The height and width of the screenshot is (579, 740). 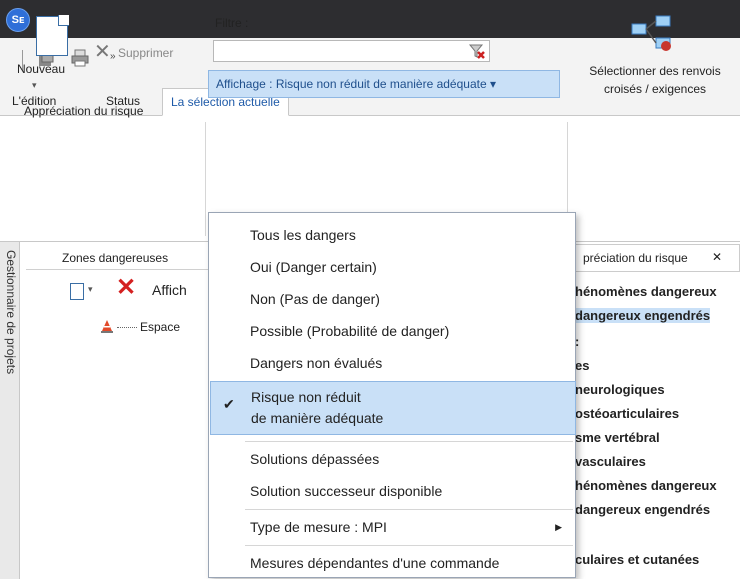 What do you see at coordinates (52, 35) in the screenshot?
I see `new-document-icon` at bounding box center [52, 35].